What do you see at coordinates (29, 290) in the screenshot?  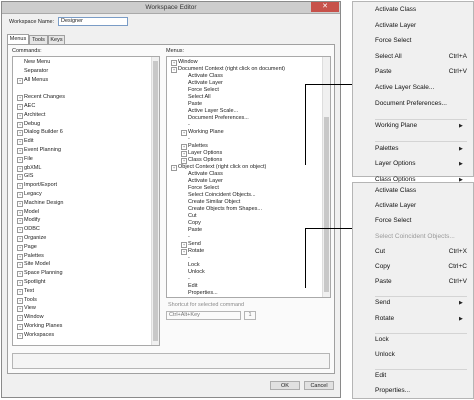 I see `command-label: Text` at bounding box center [29, 290].